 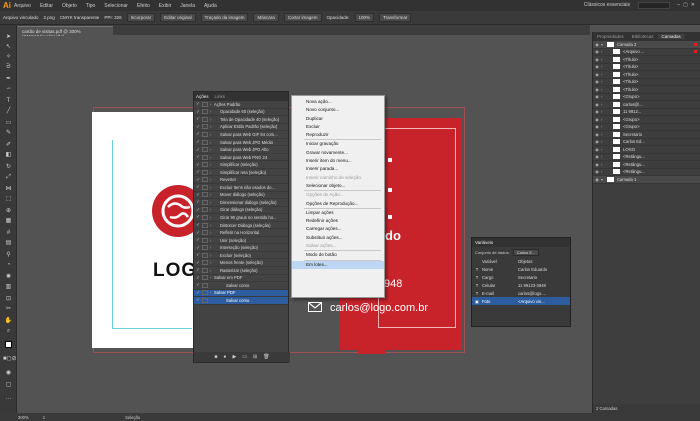 I want to click on menu-item: Reproduzir, so click(x=338, y=135).